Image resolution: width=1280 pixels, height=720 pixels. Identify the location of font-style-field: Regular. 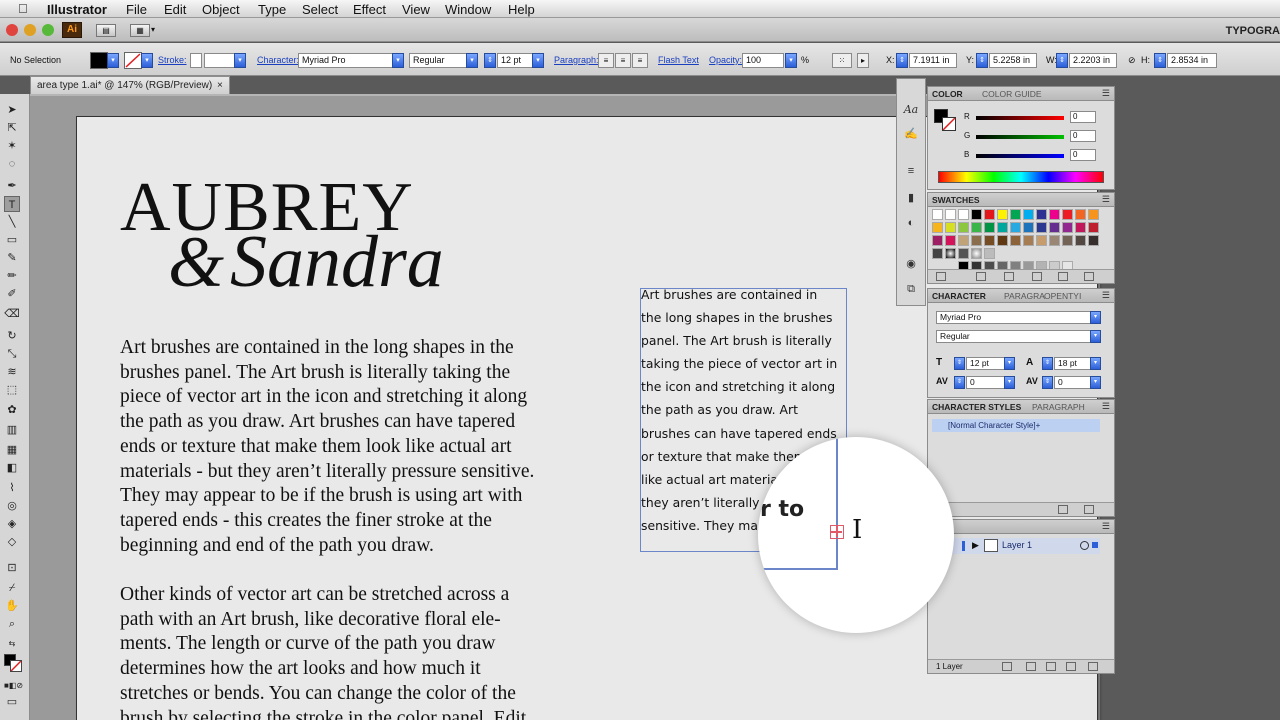
(440, 60).